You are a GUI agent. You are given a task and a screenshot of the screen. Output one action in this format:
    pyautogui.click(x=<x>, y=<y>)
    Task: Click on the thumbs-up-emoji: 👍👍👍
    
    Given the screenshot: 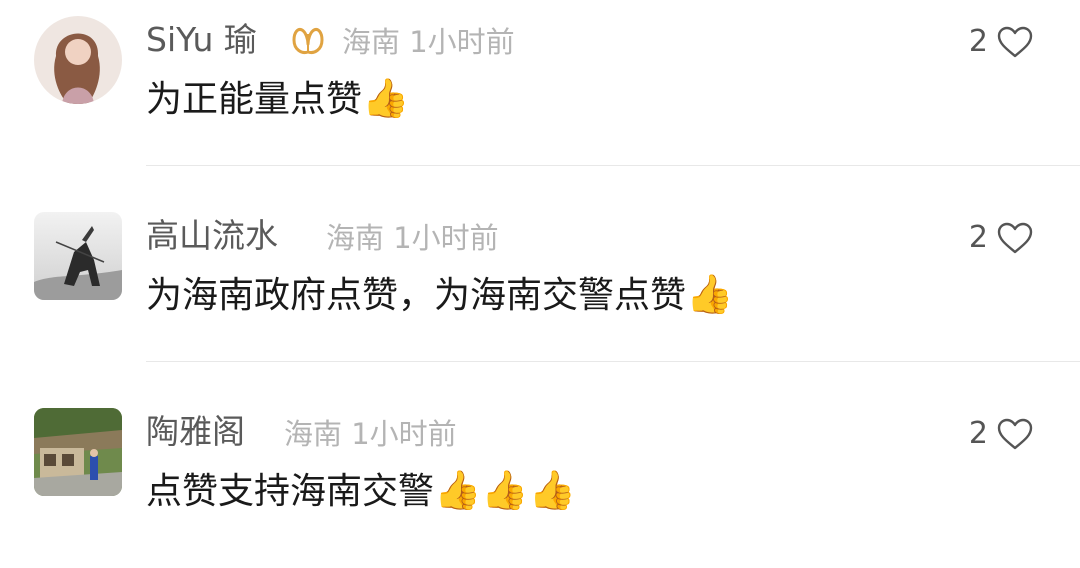 What is the action you would take?
    pyautogui.click(x=505, y=490)
    